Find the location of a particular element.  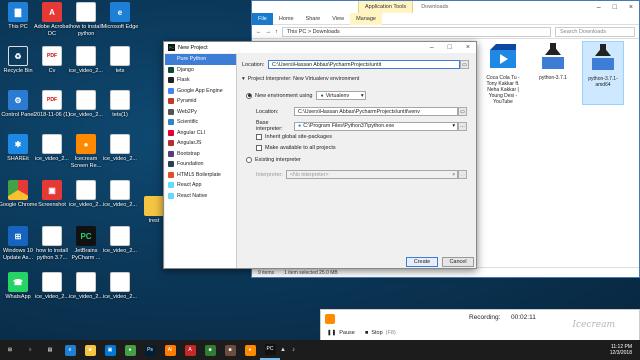

desktop-icon: how to install python is located at coordinates (86, 24).